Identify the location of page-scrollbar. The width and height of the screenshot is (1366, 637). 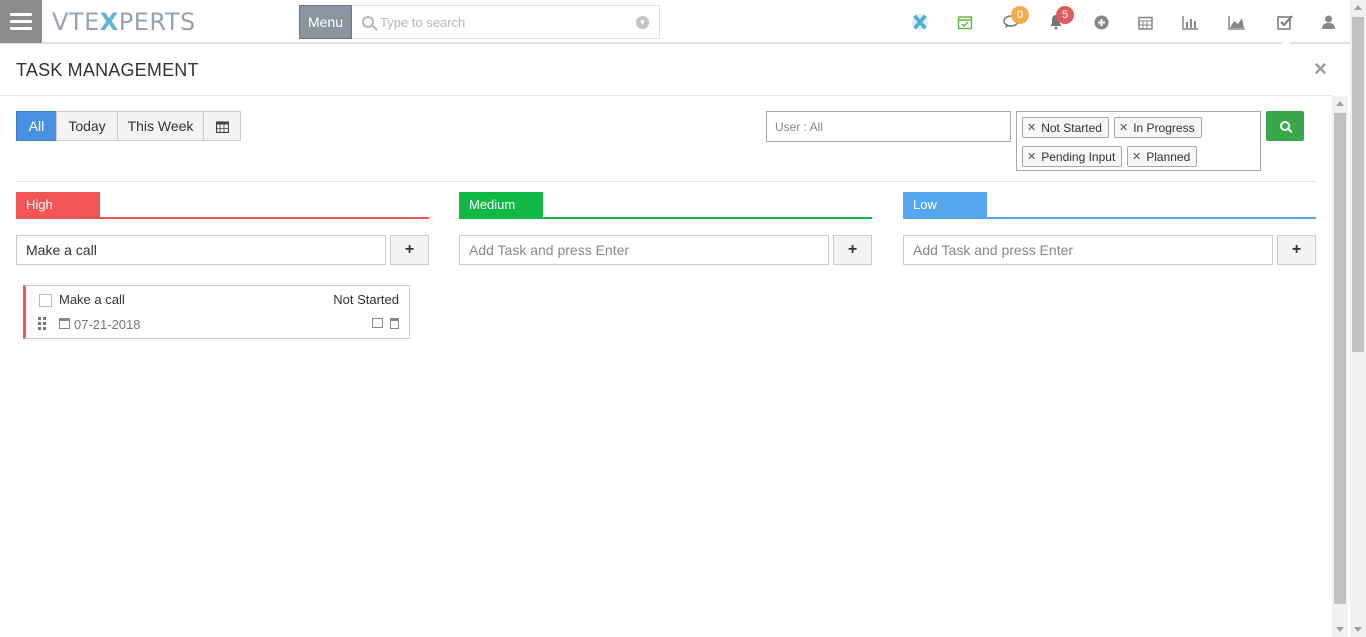
(1358, 318).